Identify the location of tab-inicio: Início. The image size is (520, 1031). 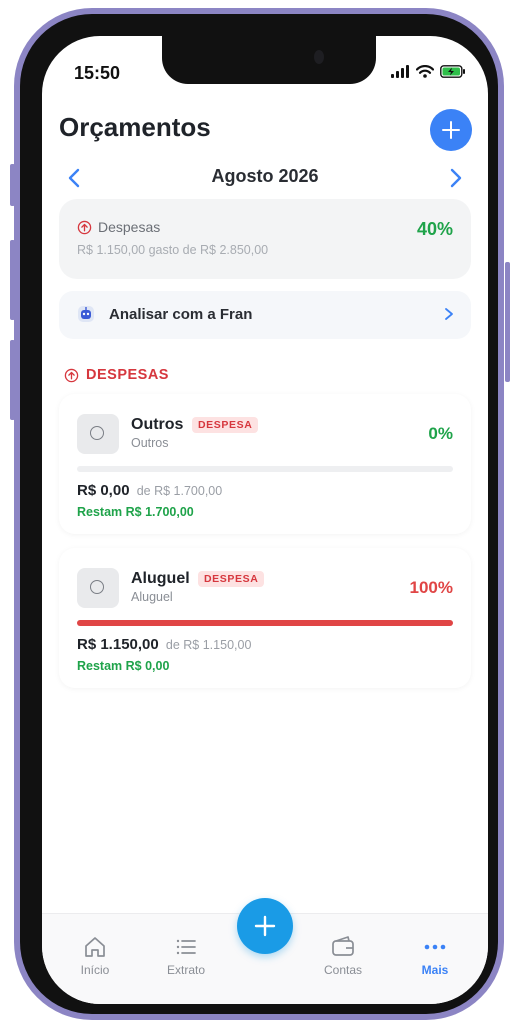
(95, 955).